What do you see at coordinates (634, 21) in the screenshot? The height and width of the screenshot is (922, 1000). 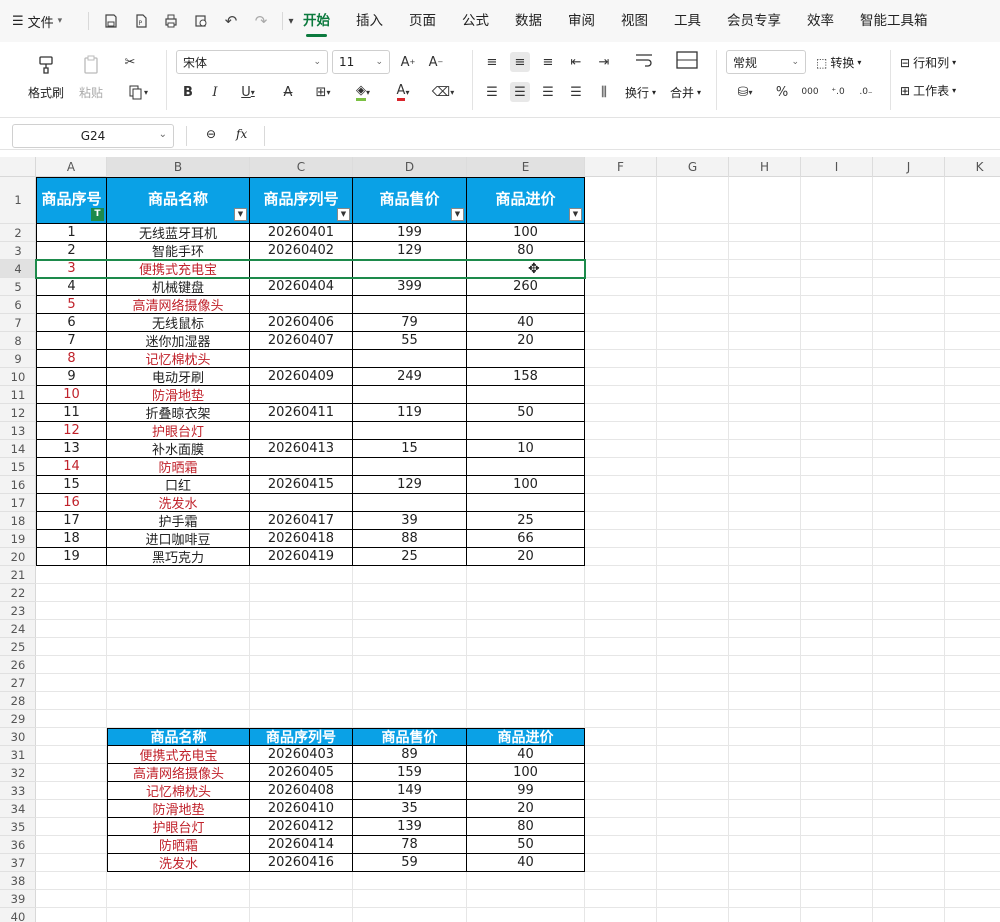 I see `tab-6: 视图` at bounding box center [634, 21].